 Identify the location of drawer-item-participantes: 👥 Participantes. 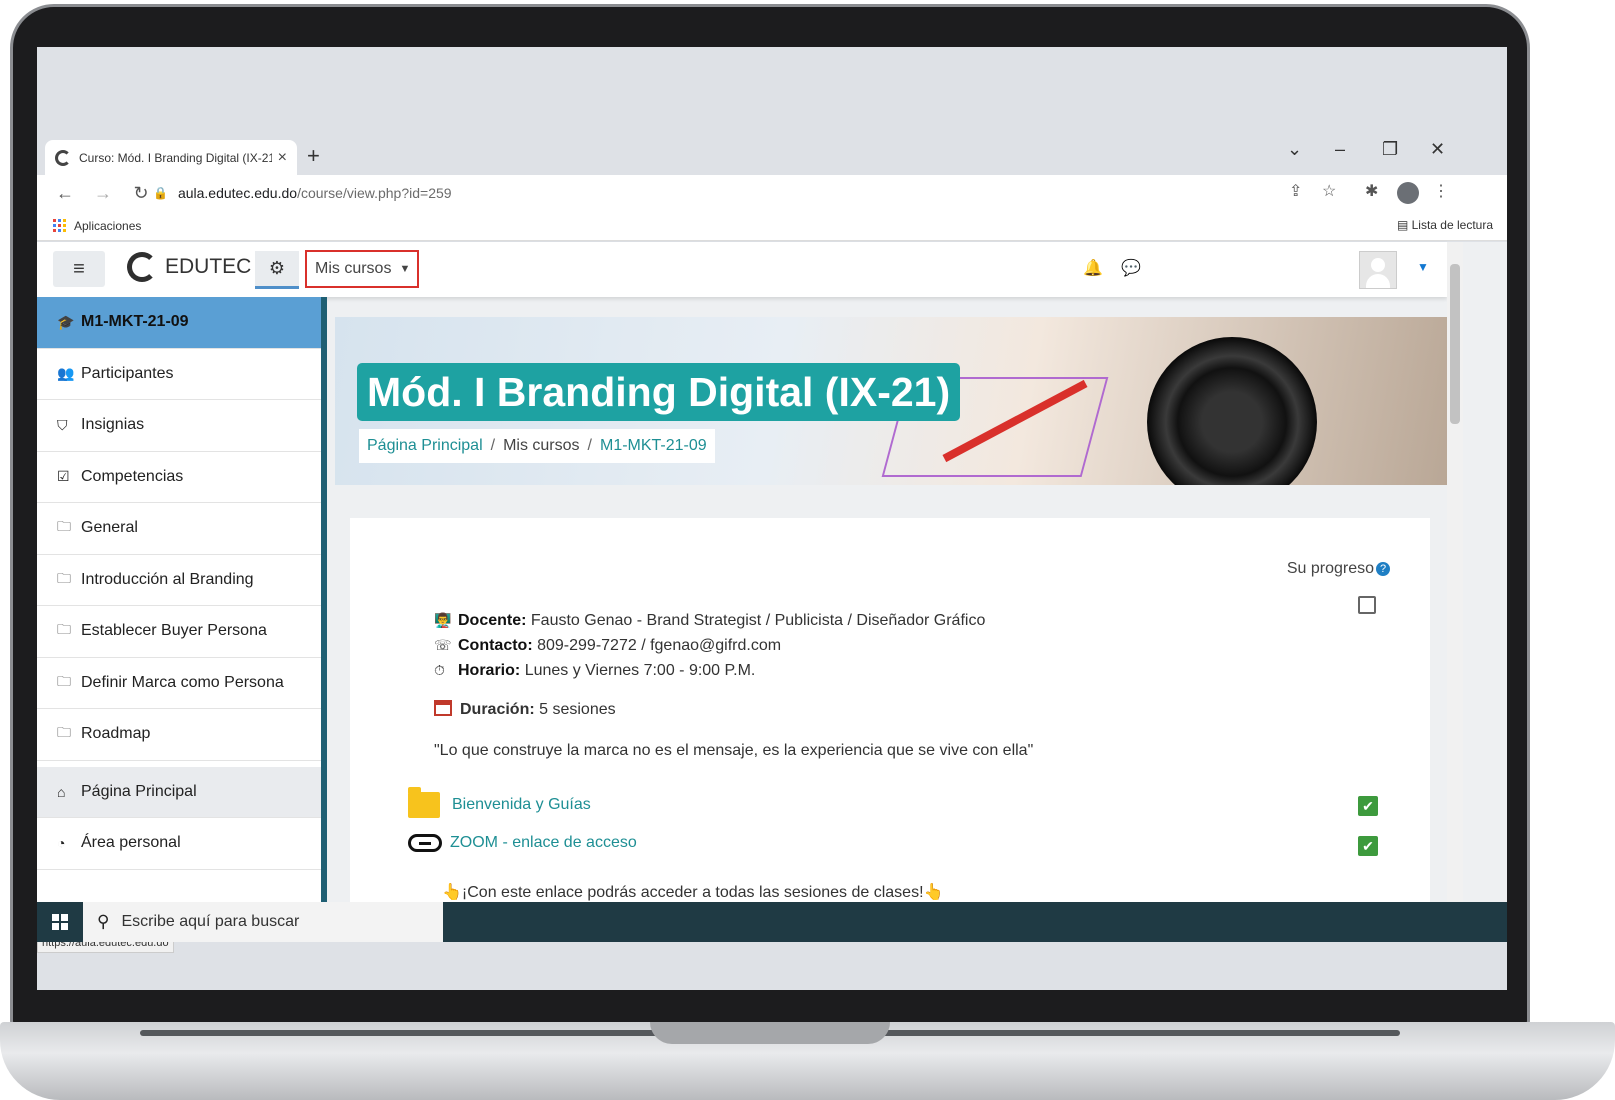
(179, 374).